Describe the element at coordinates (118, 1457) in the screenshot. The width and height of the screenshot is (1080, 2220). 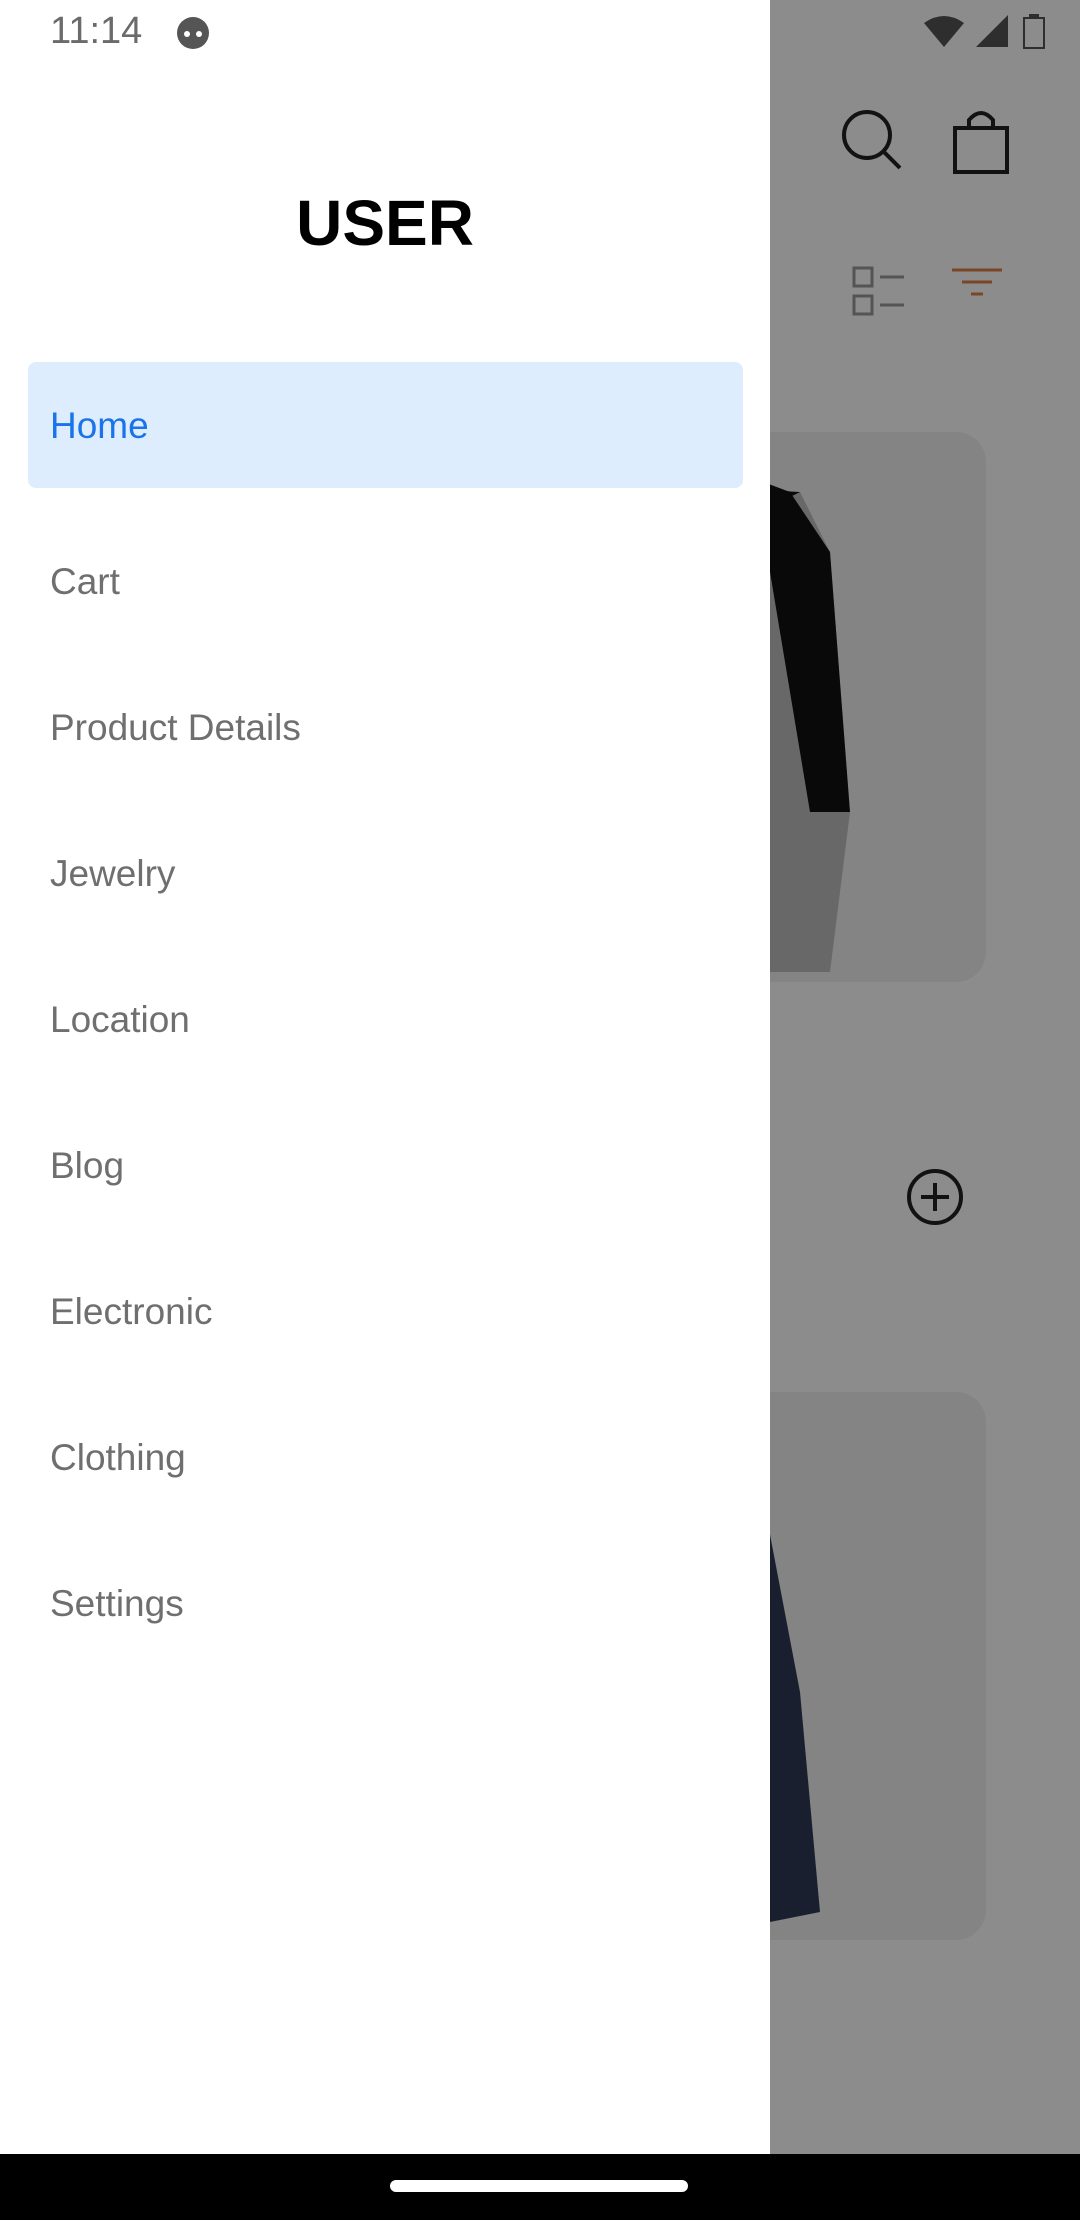
I see `menu-item-label: Clothing` at that location.